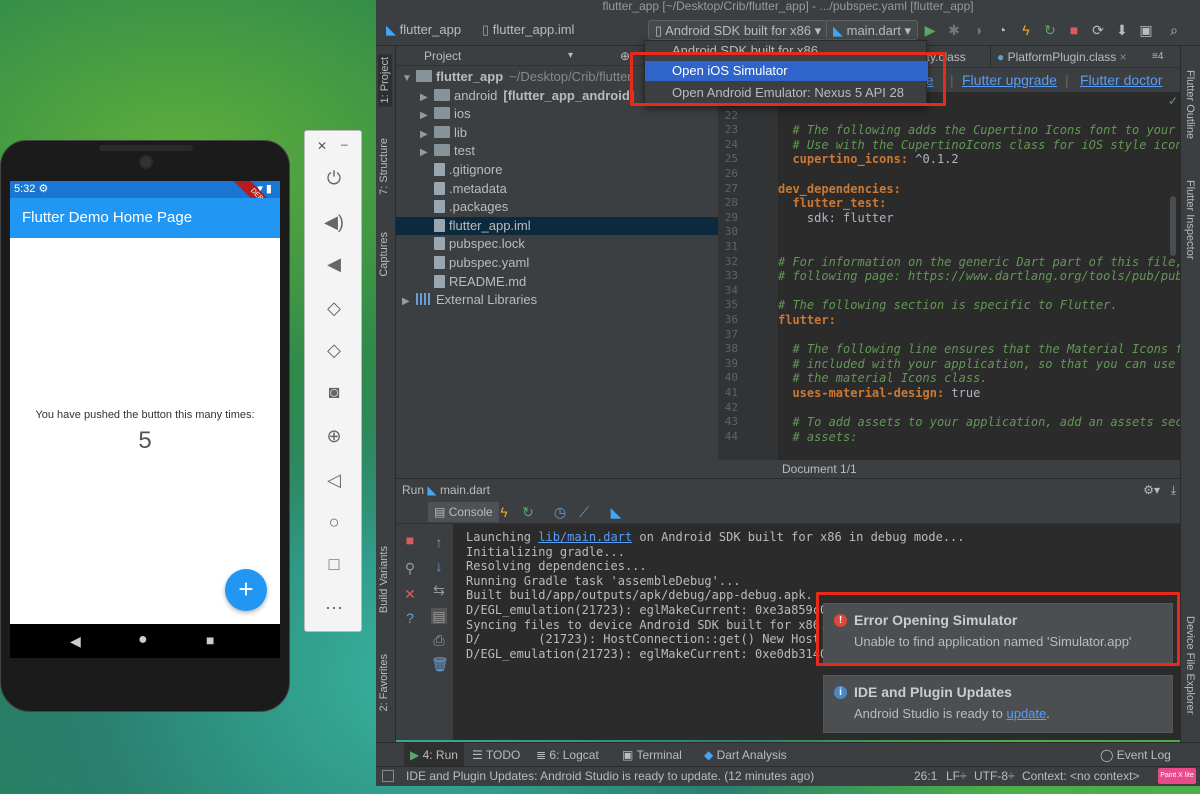 This screenshot has width=1200, height=794. What do you see at coordinates (1190, 665) in the screenshot?
I see `tab-device-file-explorer: Device File Explorer` at bounding box center [1190, 665].